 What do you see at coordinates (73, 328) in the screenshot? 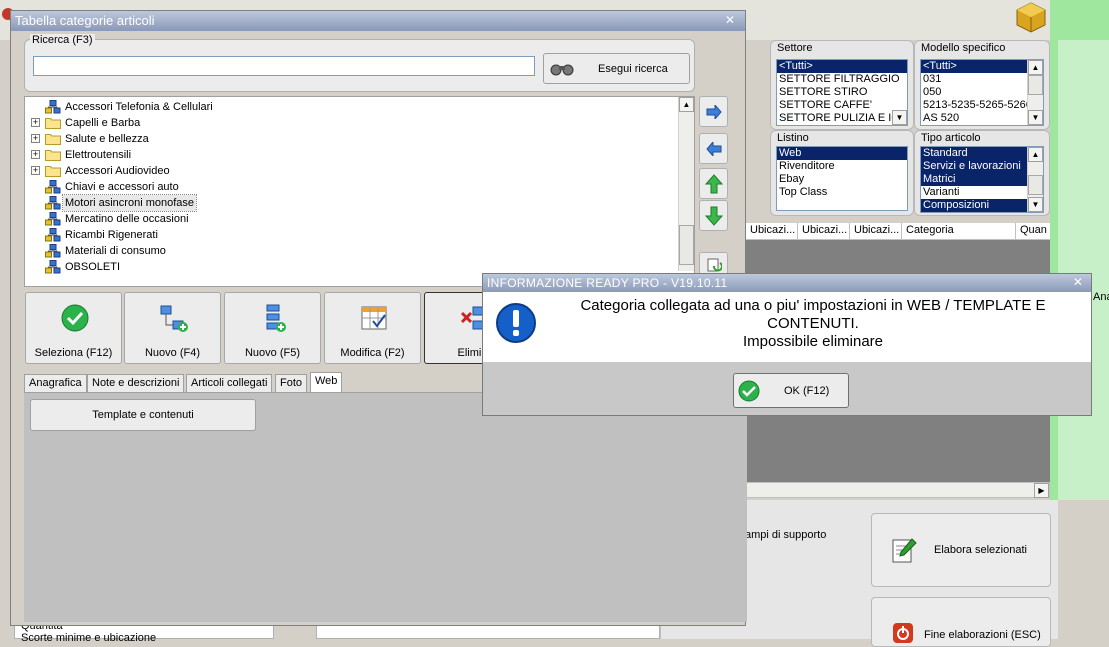
I see `select-button: Seleziona (F12)` at bounding box center [73, 328].